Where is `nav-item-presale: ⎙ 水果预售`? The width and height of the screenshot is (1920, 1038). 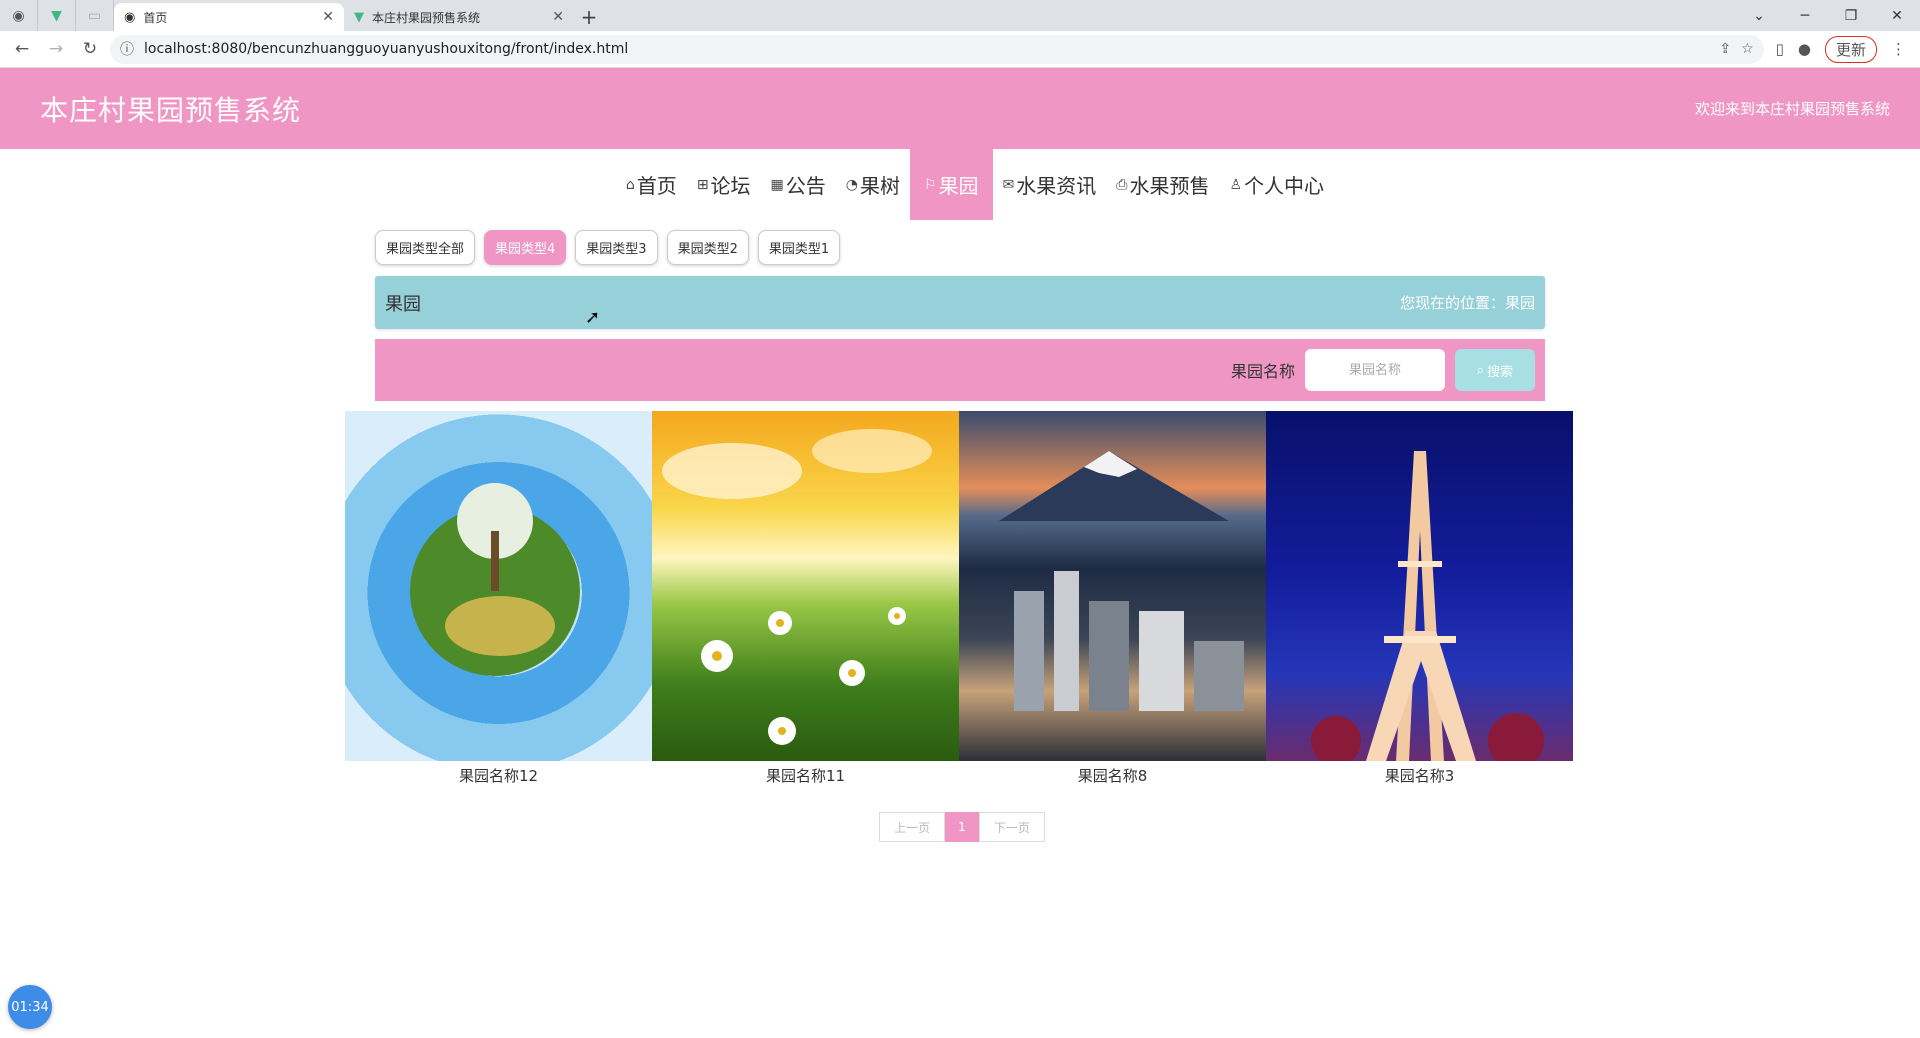 nav-item-presale: ⎙ 水果预售 is located at coordinates (1162, 184).